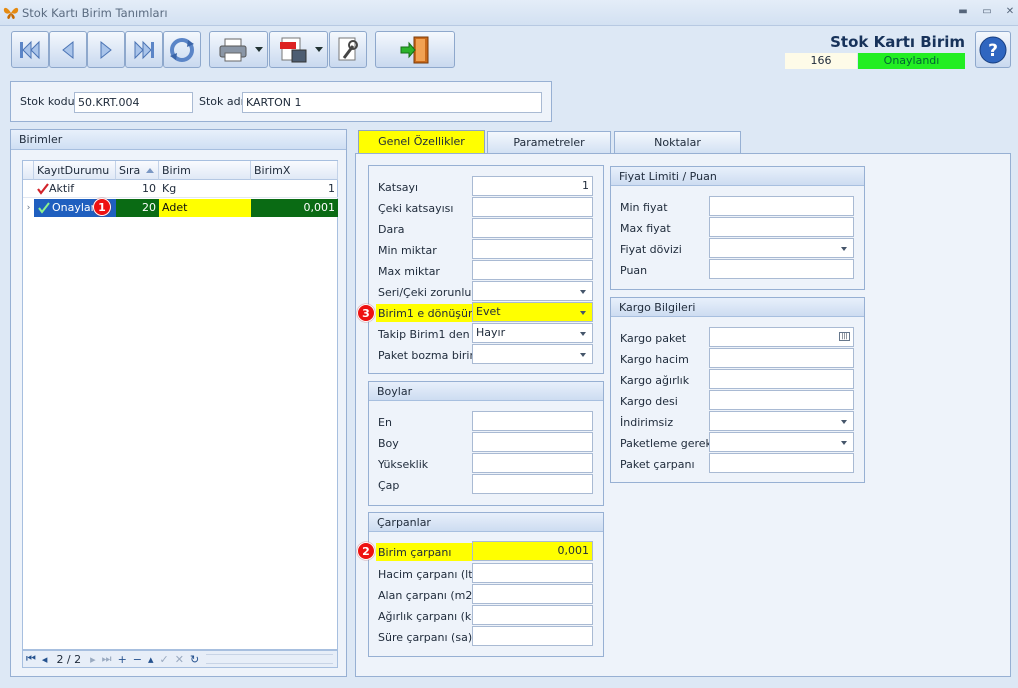  What do you see at coordinates (31, 659) in the screenshot?
I see `nav-first-icon: ⏮` at bounding box center [31, 659].